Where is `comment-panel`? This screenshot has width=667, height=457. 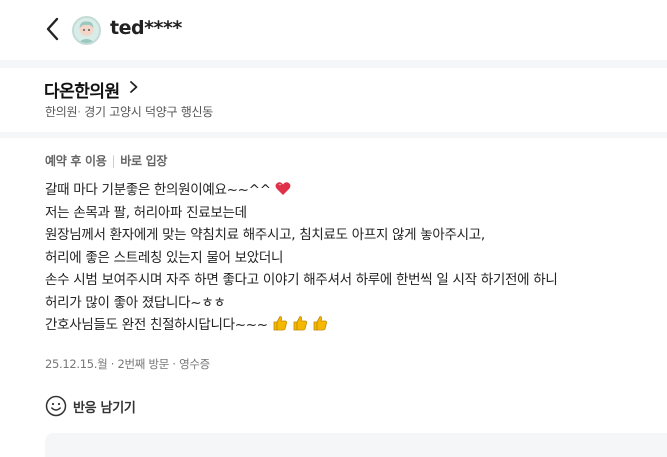 comment-panel is located at coordinates (356, 445).